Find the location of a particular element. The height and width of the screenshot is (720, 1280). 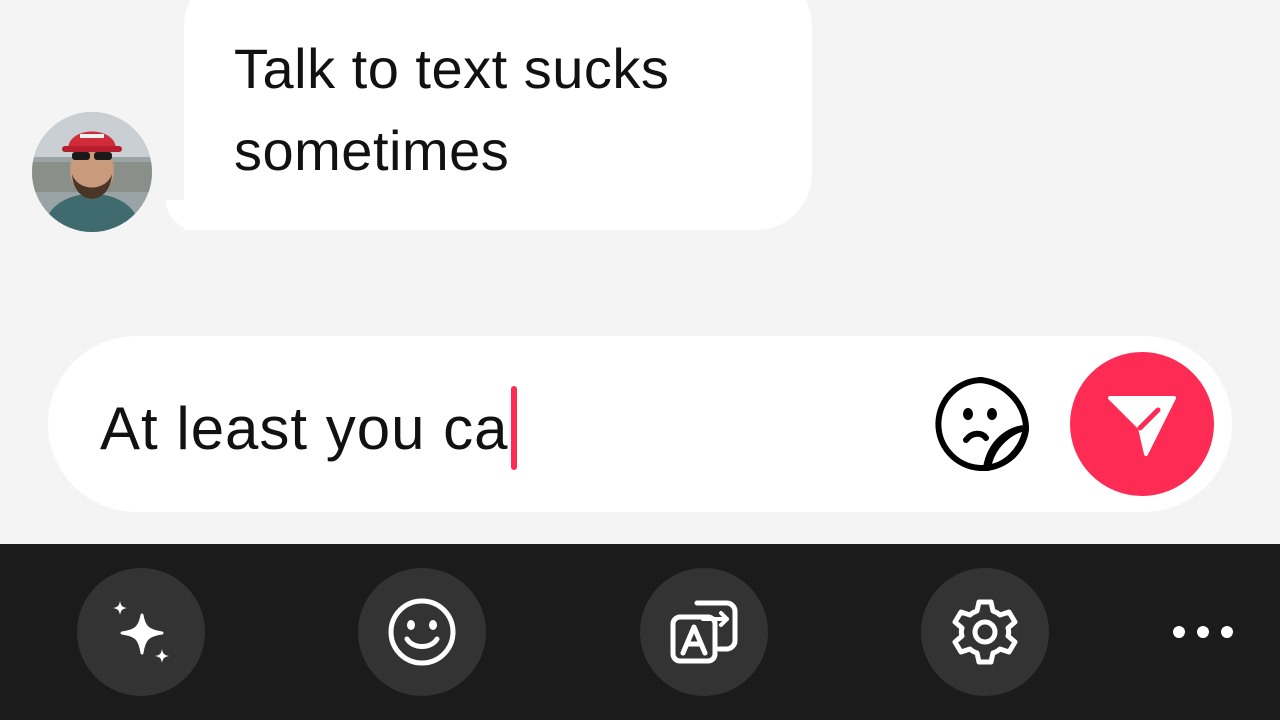

more-button is located at coordinates (1203, 632).